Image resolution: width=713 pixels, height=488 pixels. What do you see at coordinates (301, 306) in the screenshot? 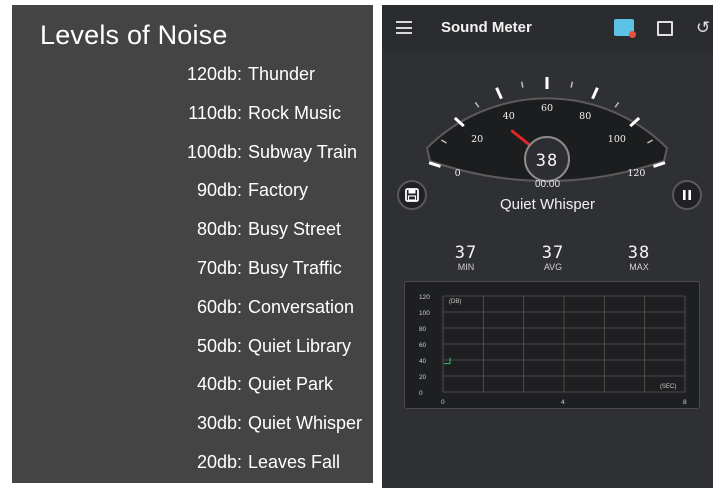
I see `noise-level-source: Conversation` at bounding box center [301, 306].